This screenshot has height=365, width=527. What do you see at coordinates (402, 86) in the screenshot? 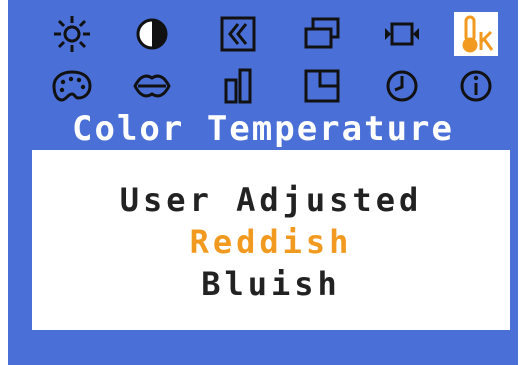
I see `osd-timer-icon` at bounding box center [402, 86].